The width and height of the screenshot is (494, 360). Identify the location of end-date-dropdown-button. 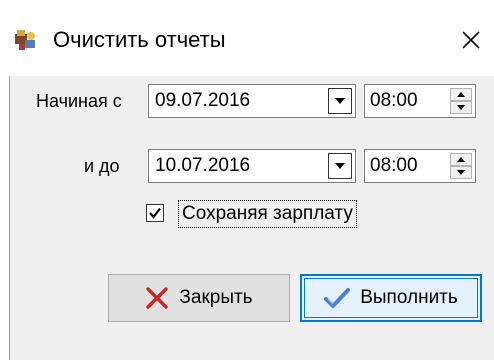
(340, 166).